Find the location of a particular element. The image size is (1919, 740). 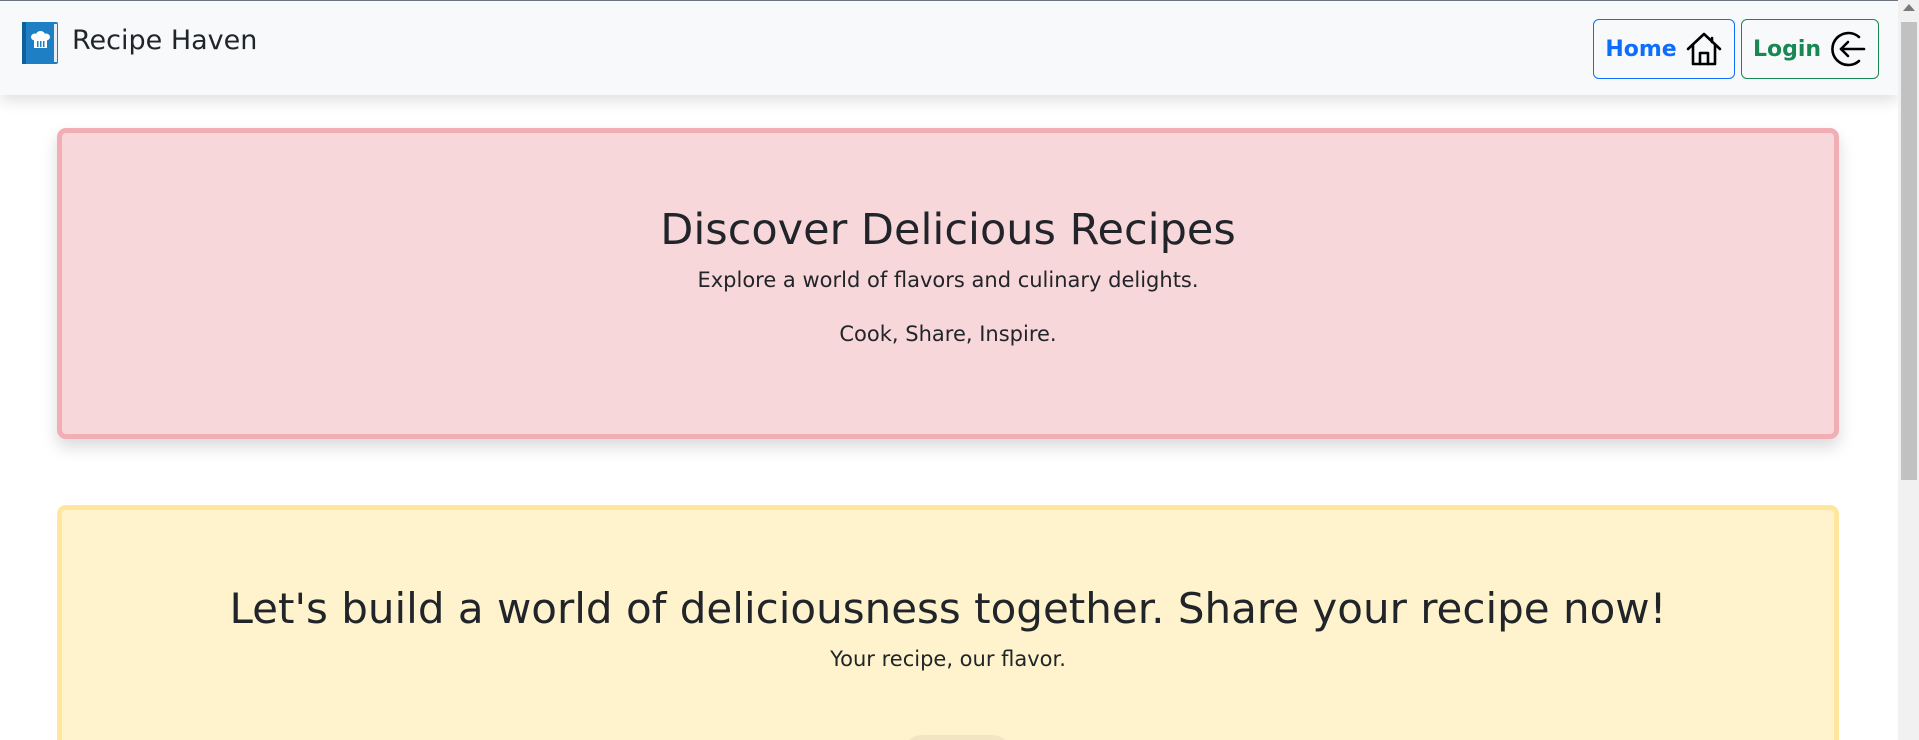

window-top-border is located at coordinates (949, 0).